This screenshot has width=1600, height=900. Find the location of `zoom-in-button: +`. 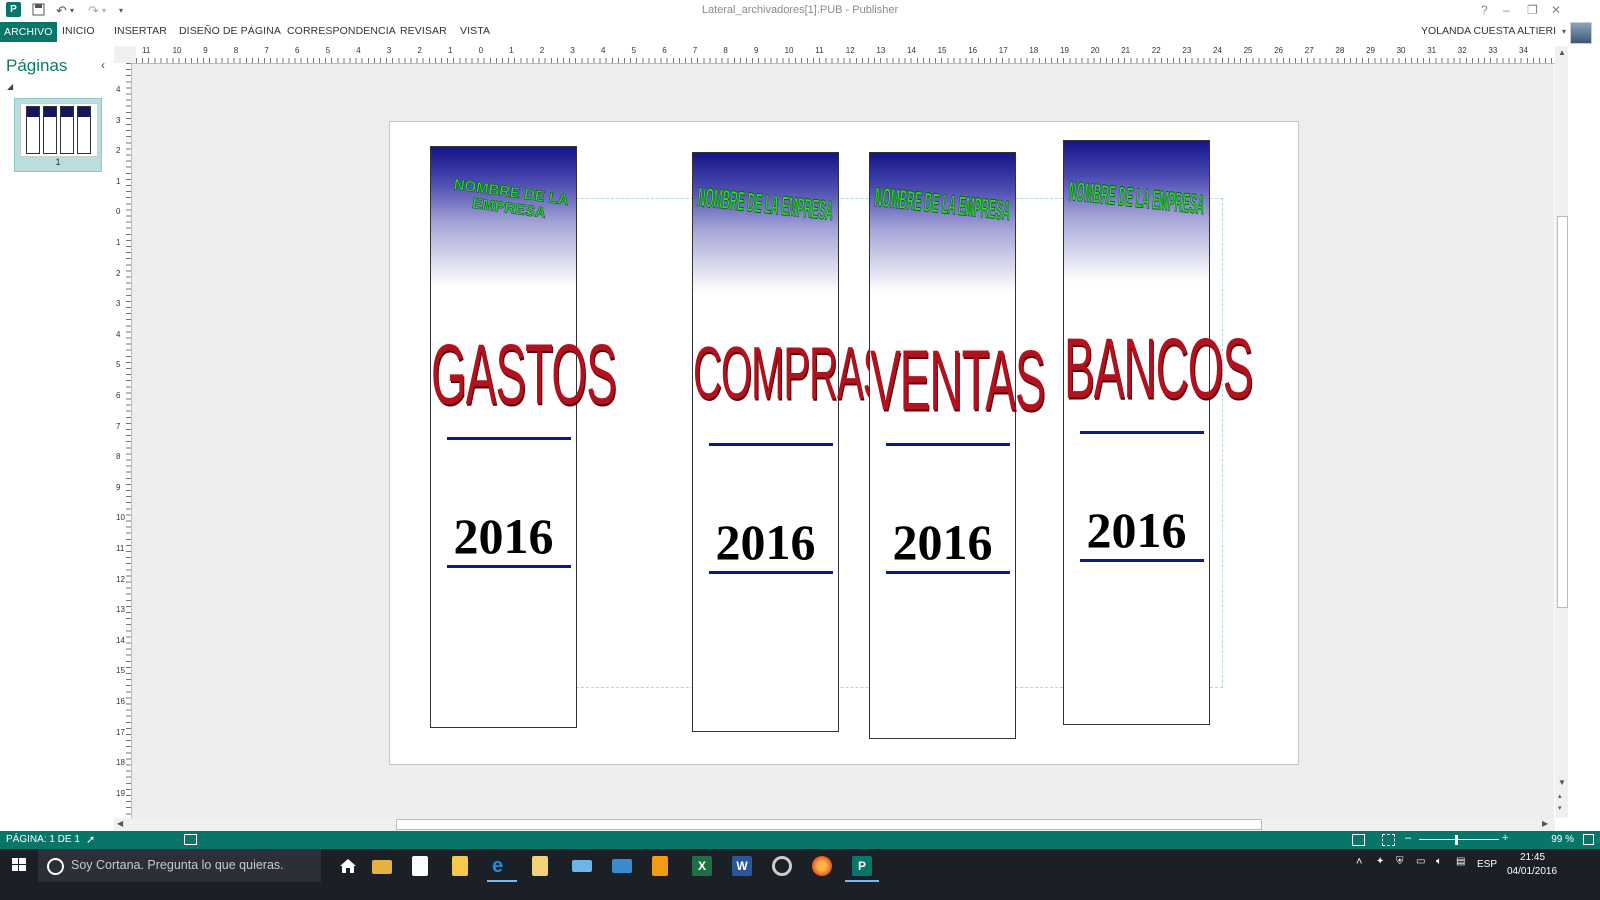

zoom-in-button: + is located at coordinates (1505, 838).